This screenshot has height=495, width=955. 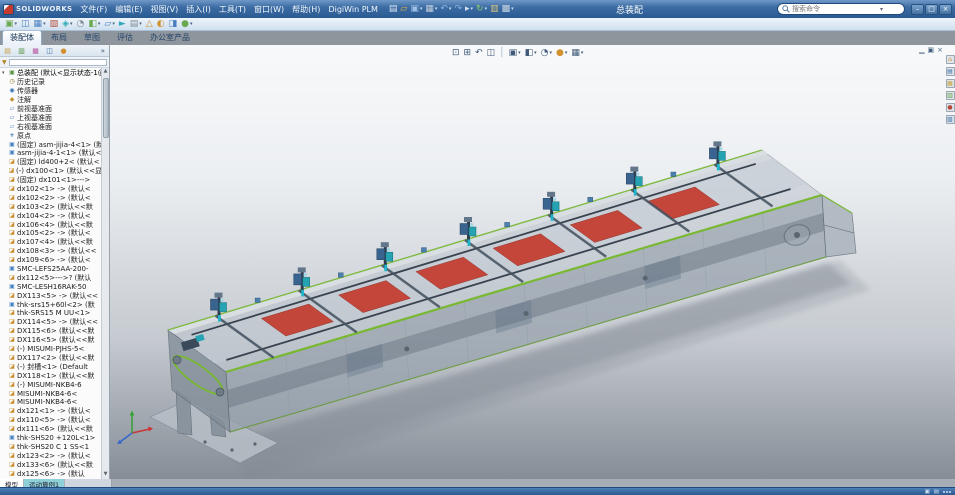 What do you see at coordinates (917, 9) in the screenshot?
I see `minimize-button: –` at bounding box center [917, 9].